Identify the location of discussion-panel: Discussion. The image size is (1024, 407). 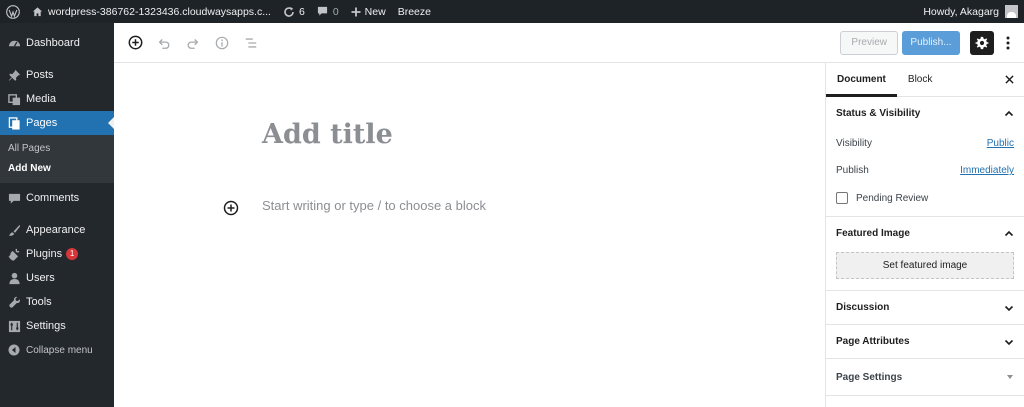
(925, 308).